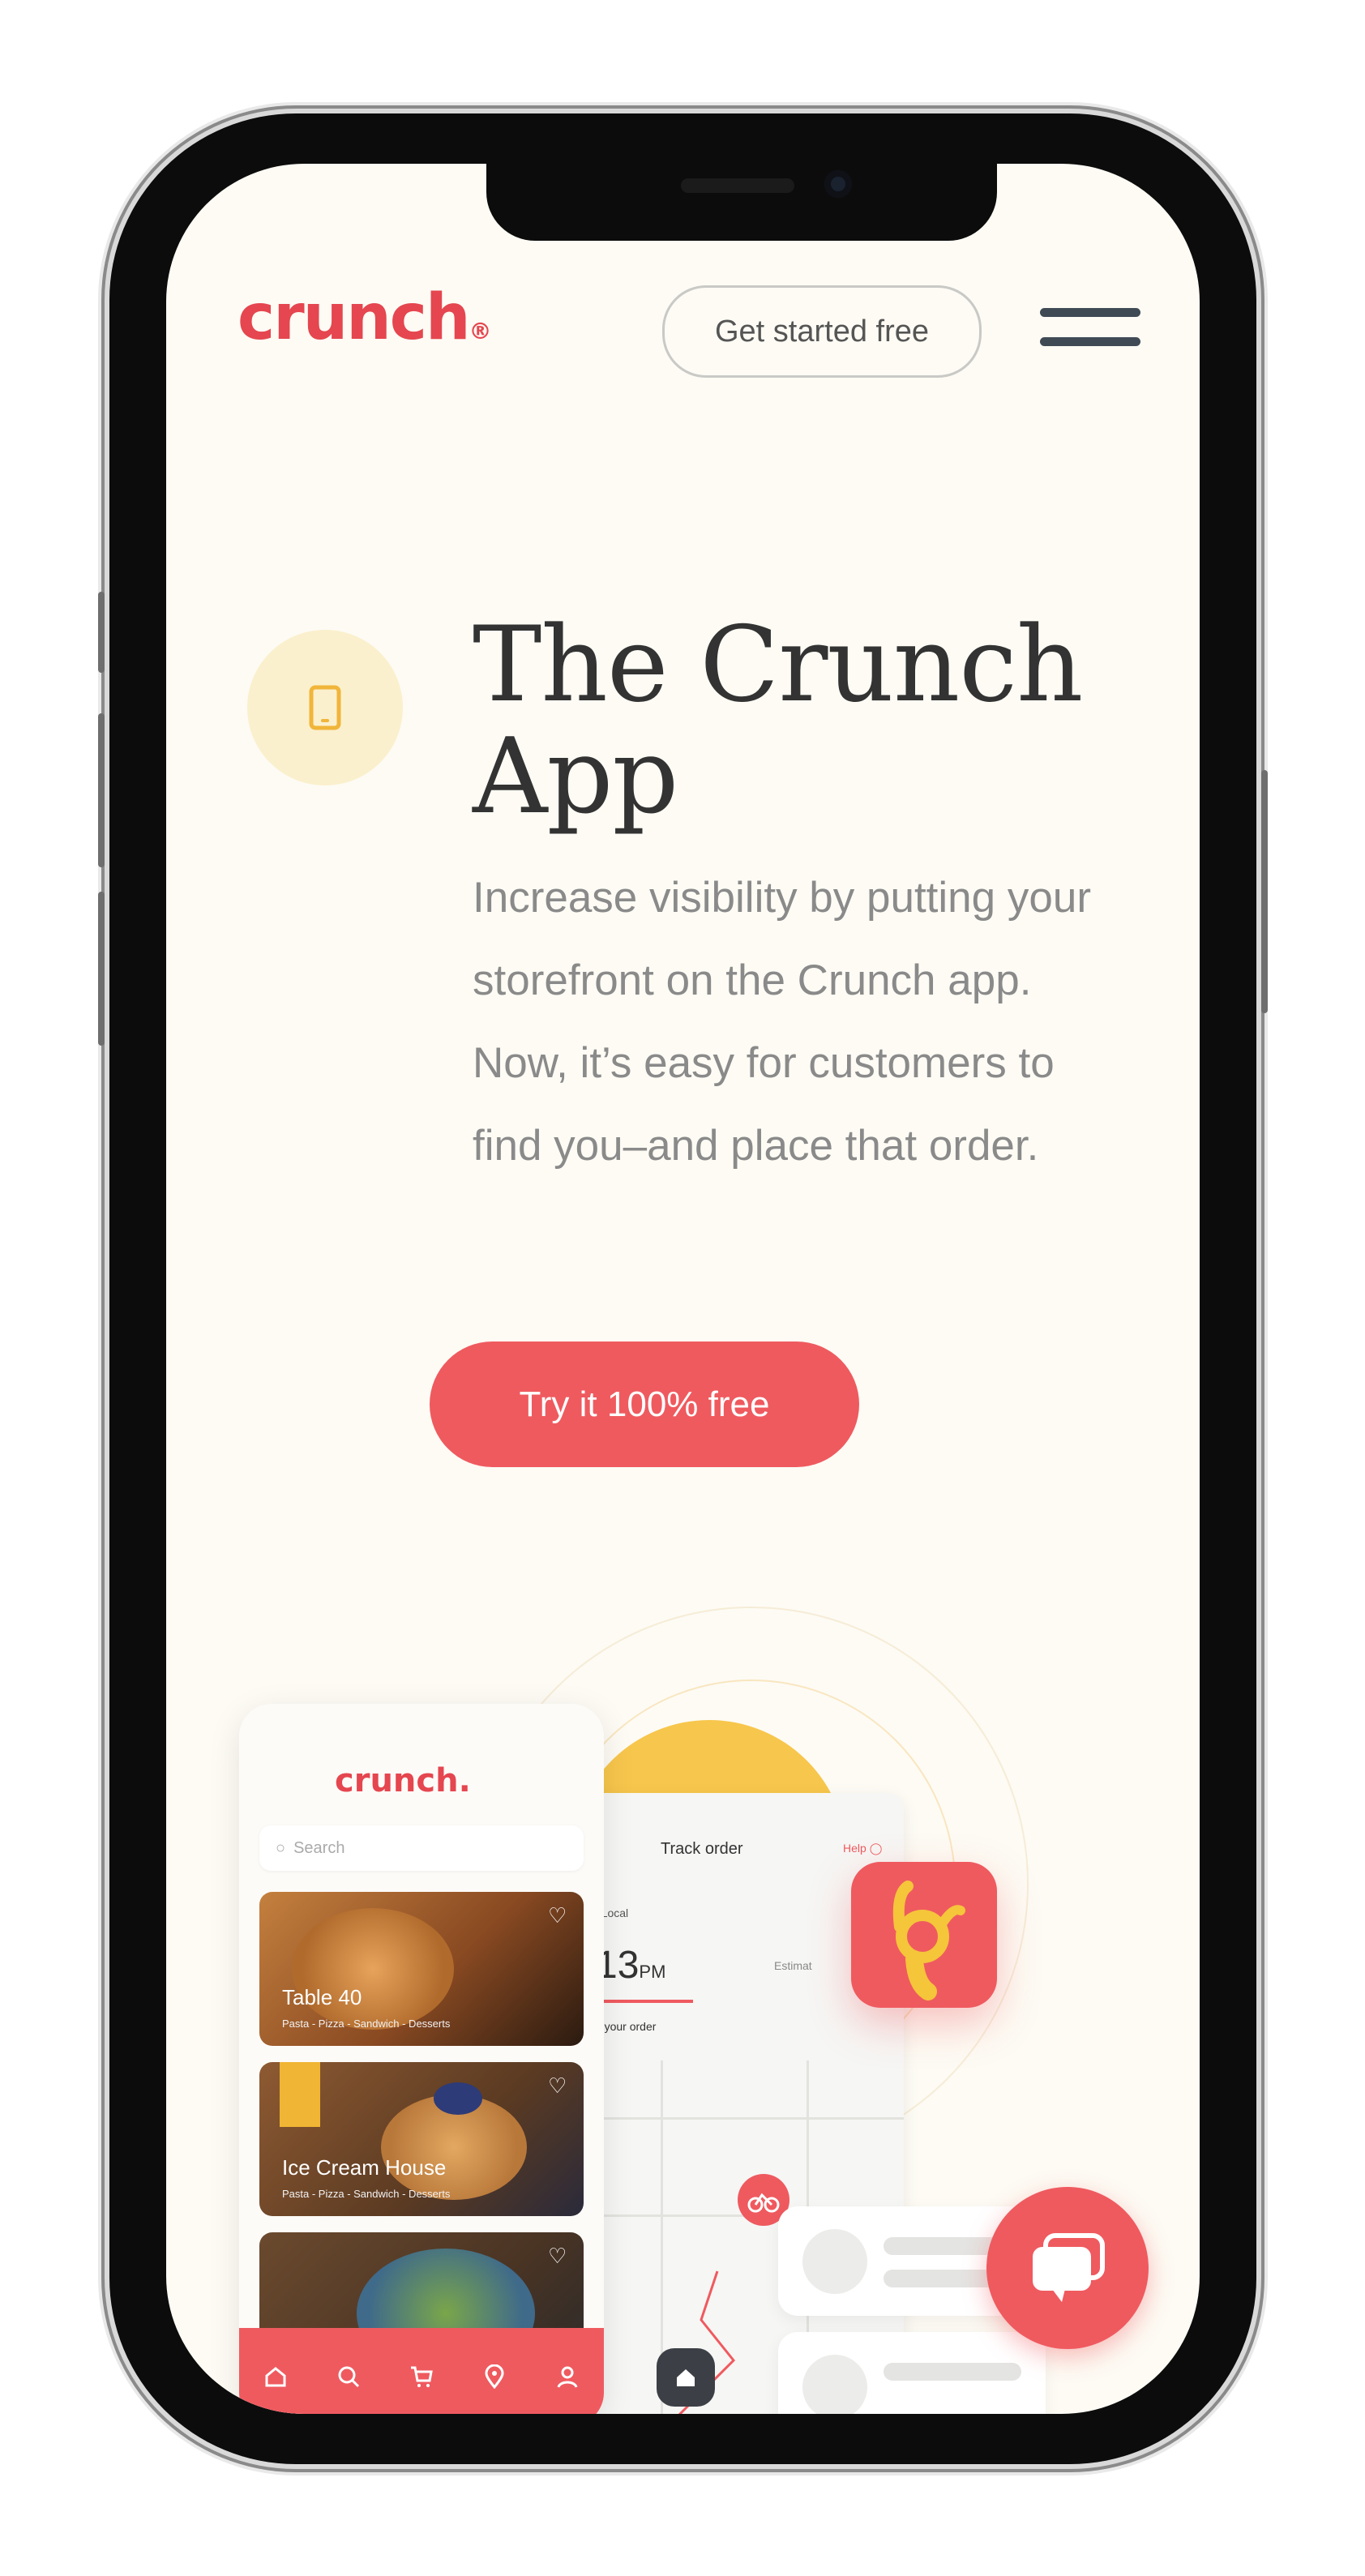 Image resolution: width=1365 pixels, height=2576 pixels. Describe the element at coordinates (364, 2167) in the screenshot. I see `restaurant-name: Ice Cream House` at that location.